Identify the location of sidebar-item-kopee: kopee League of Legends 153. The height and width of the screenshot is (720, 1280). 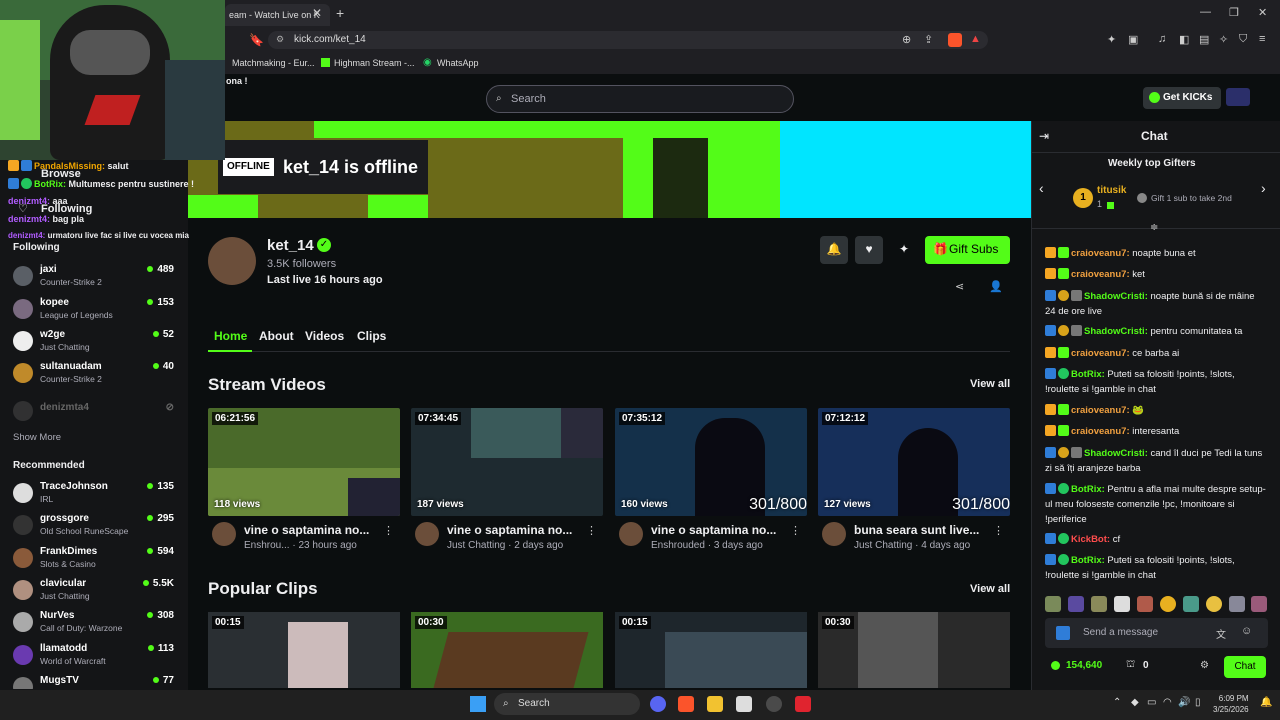
(97, 312).